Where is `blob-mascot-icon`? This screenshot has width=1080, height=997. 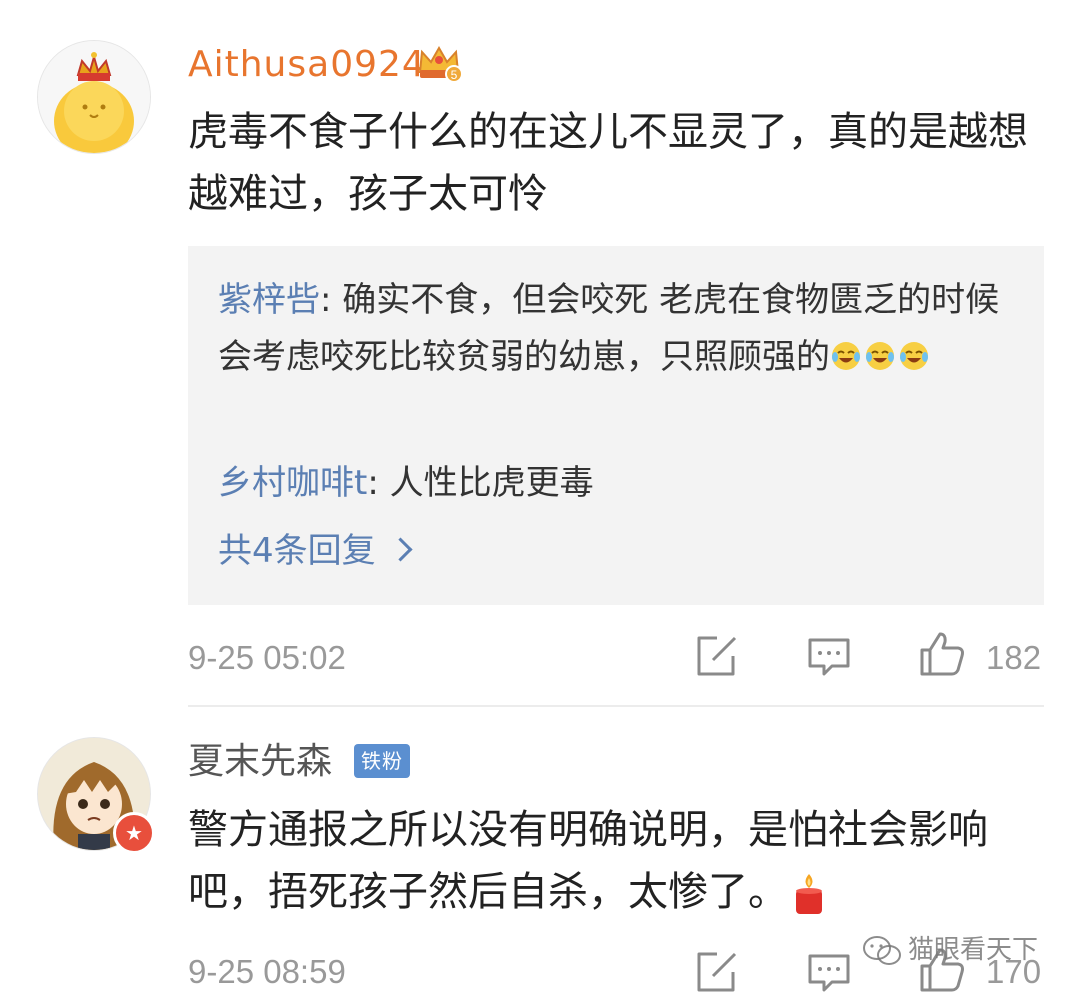 blob-mascot-icon is located at coordinates (94, 97).